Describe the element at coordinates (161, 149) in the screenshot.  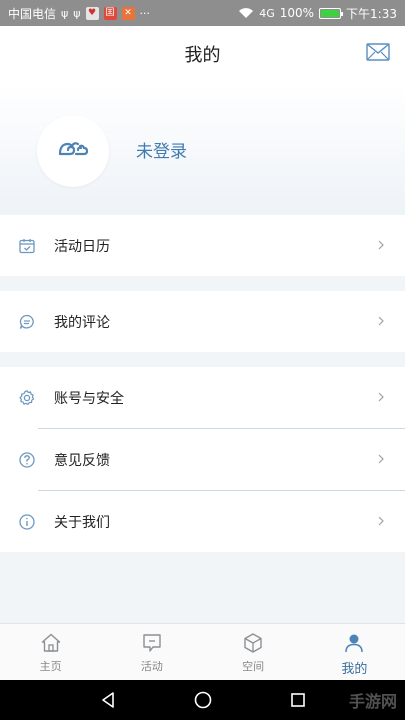
I see `login-status: 未登录` at that location.